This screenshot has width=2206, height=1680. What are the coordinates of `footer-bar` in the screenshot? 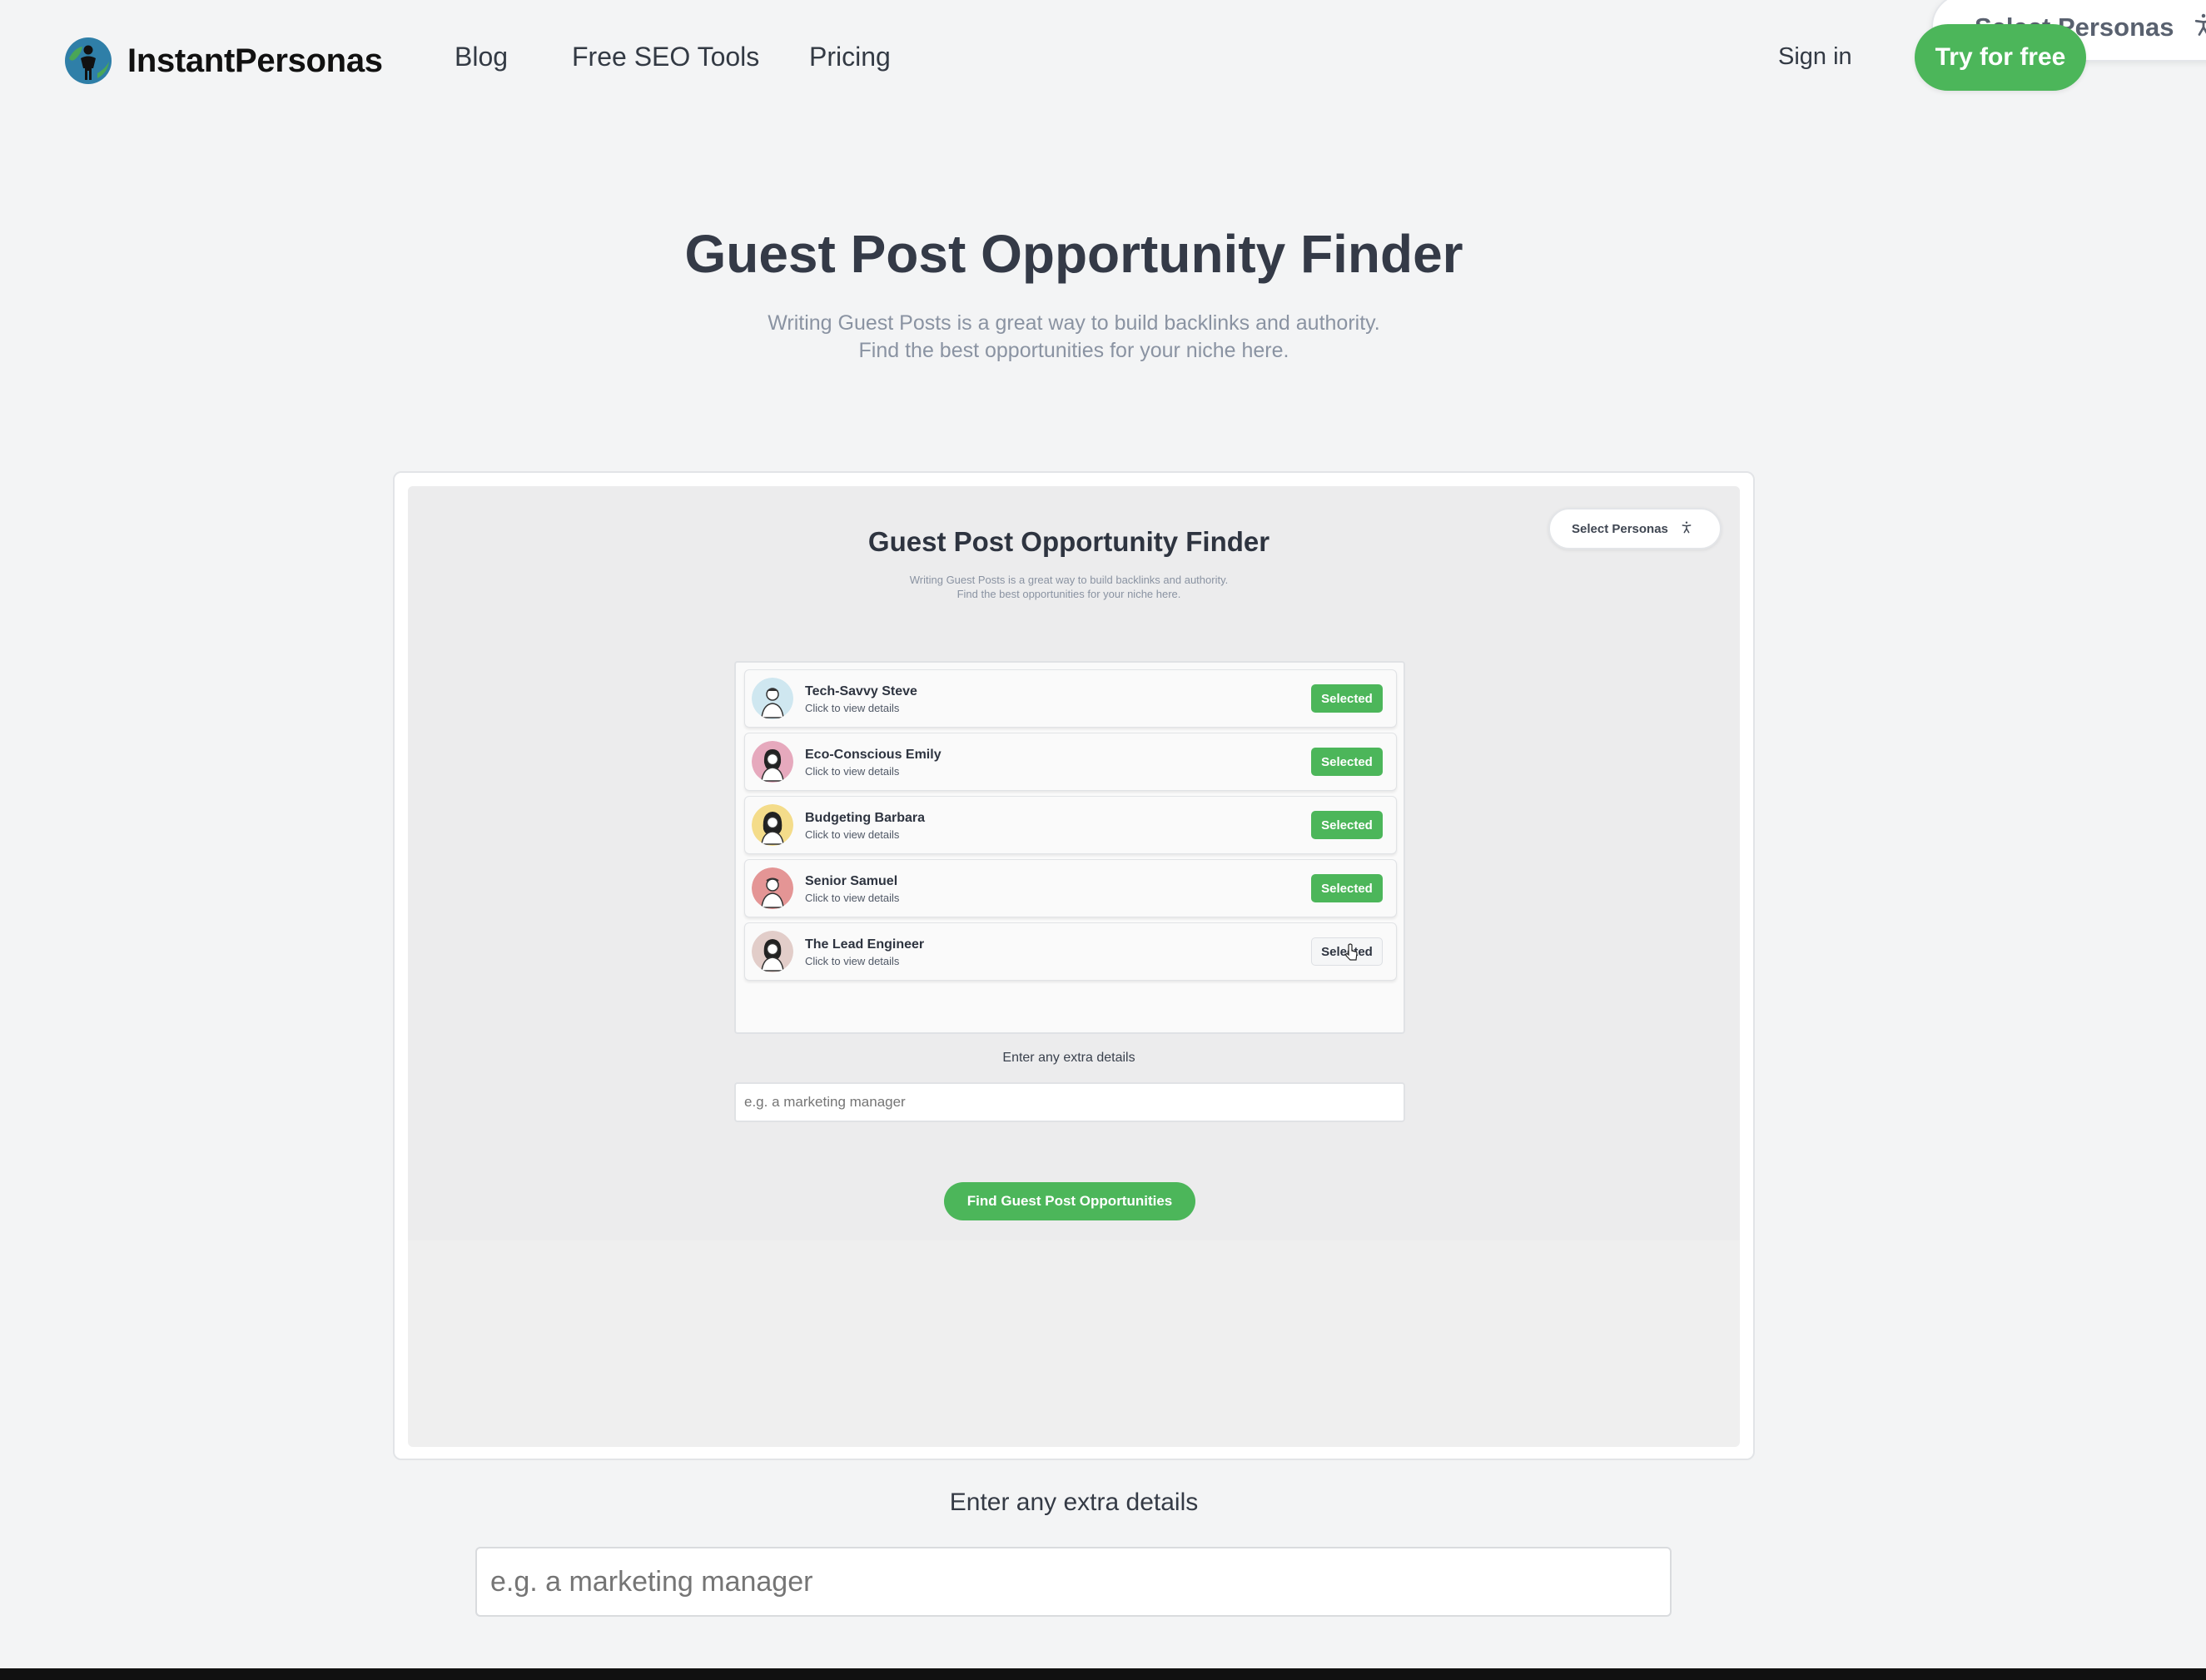 It's located at (1103, 1674).